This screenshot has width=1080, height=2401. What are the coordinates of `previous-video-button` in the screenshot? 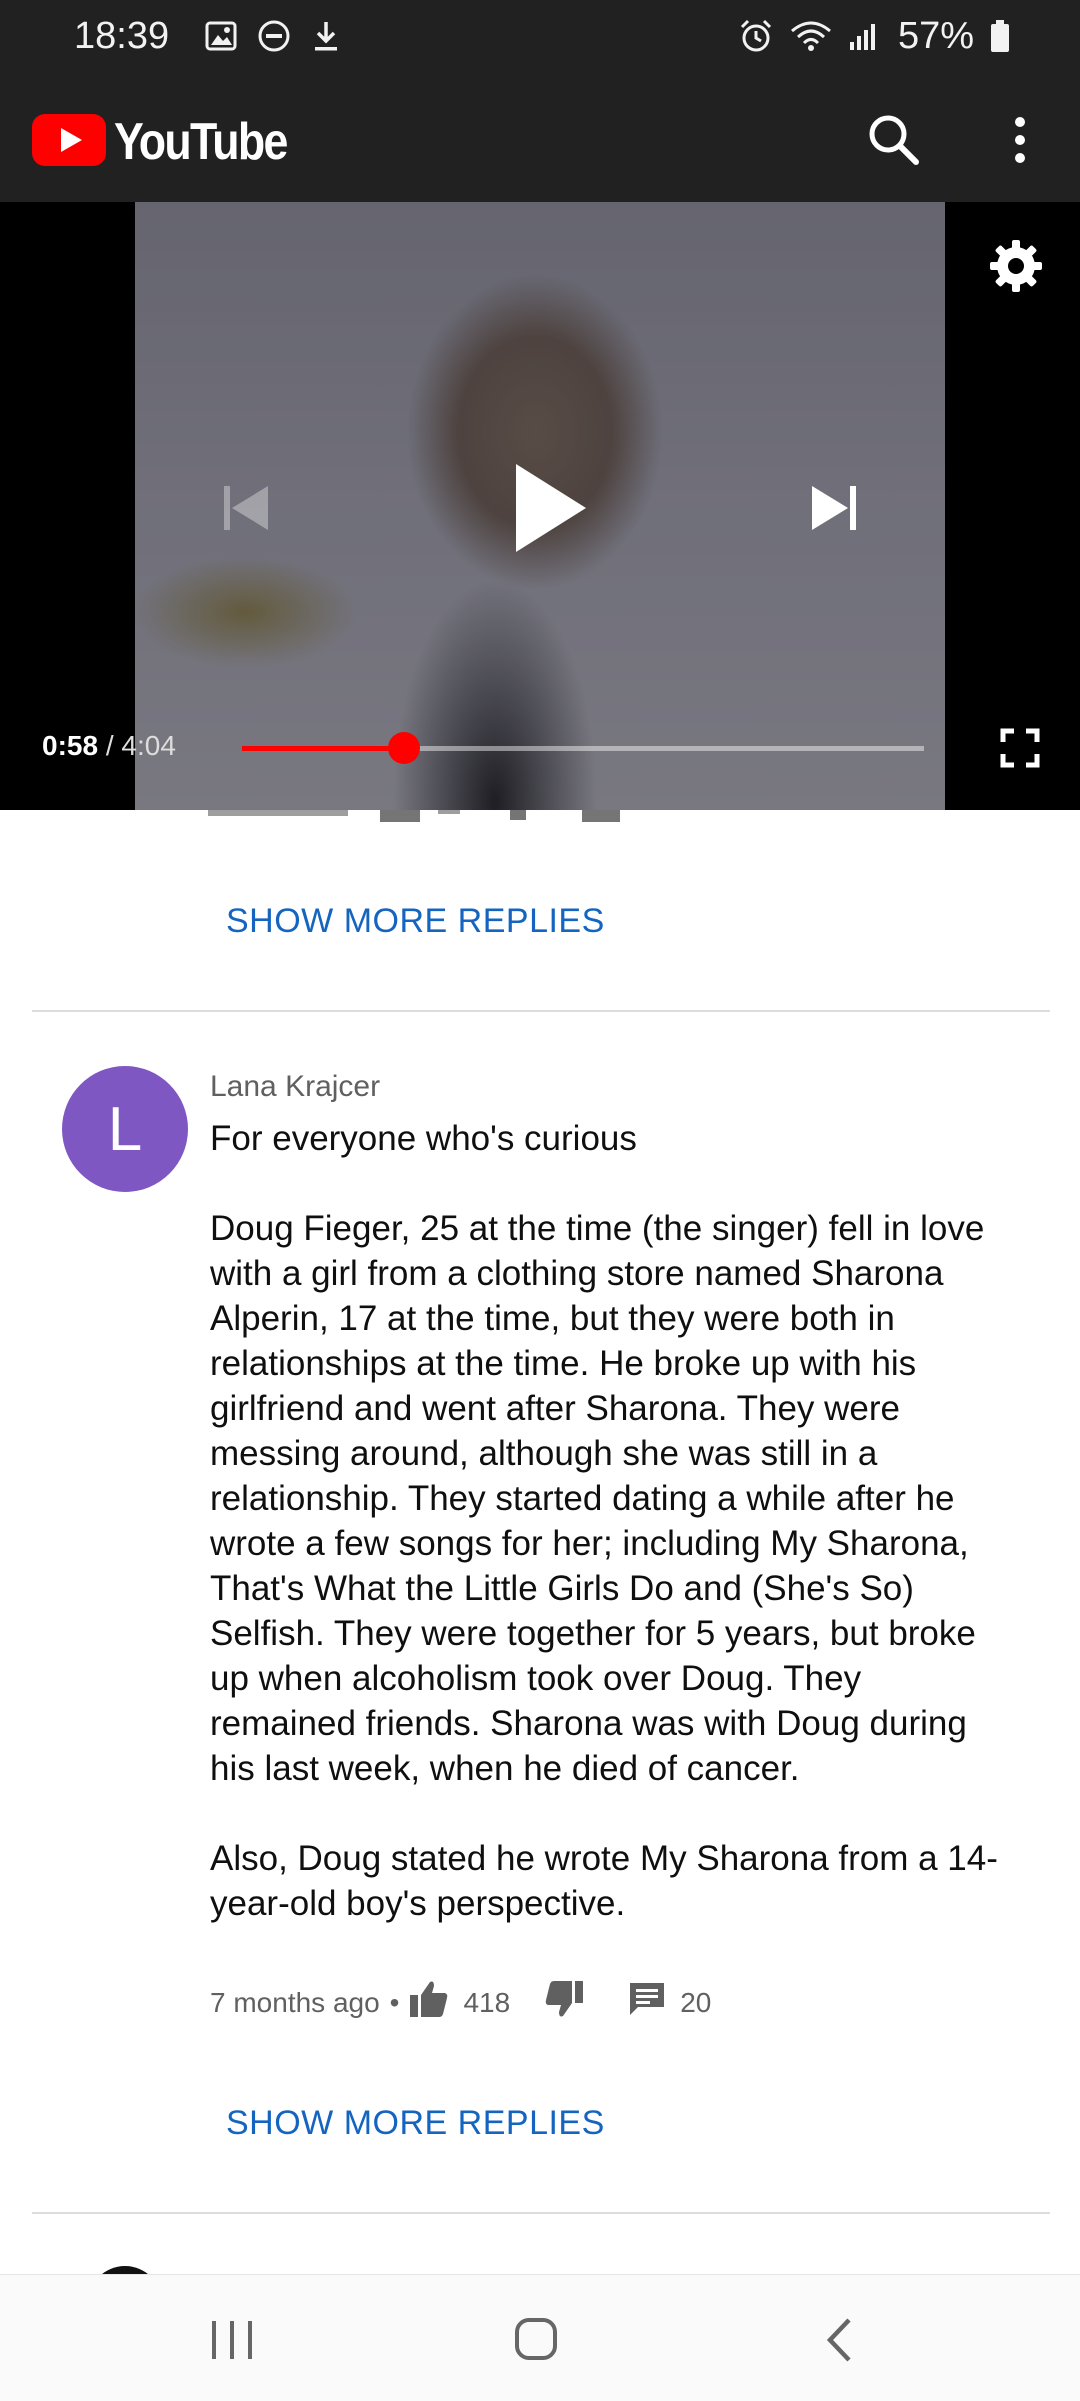 It's located at (246, 508).